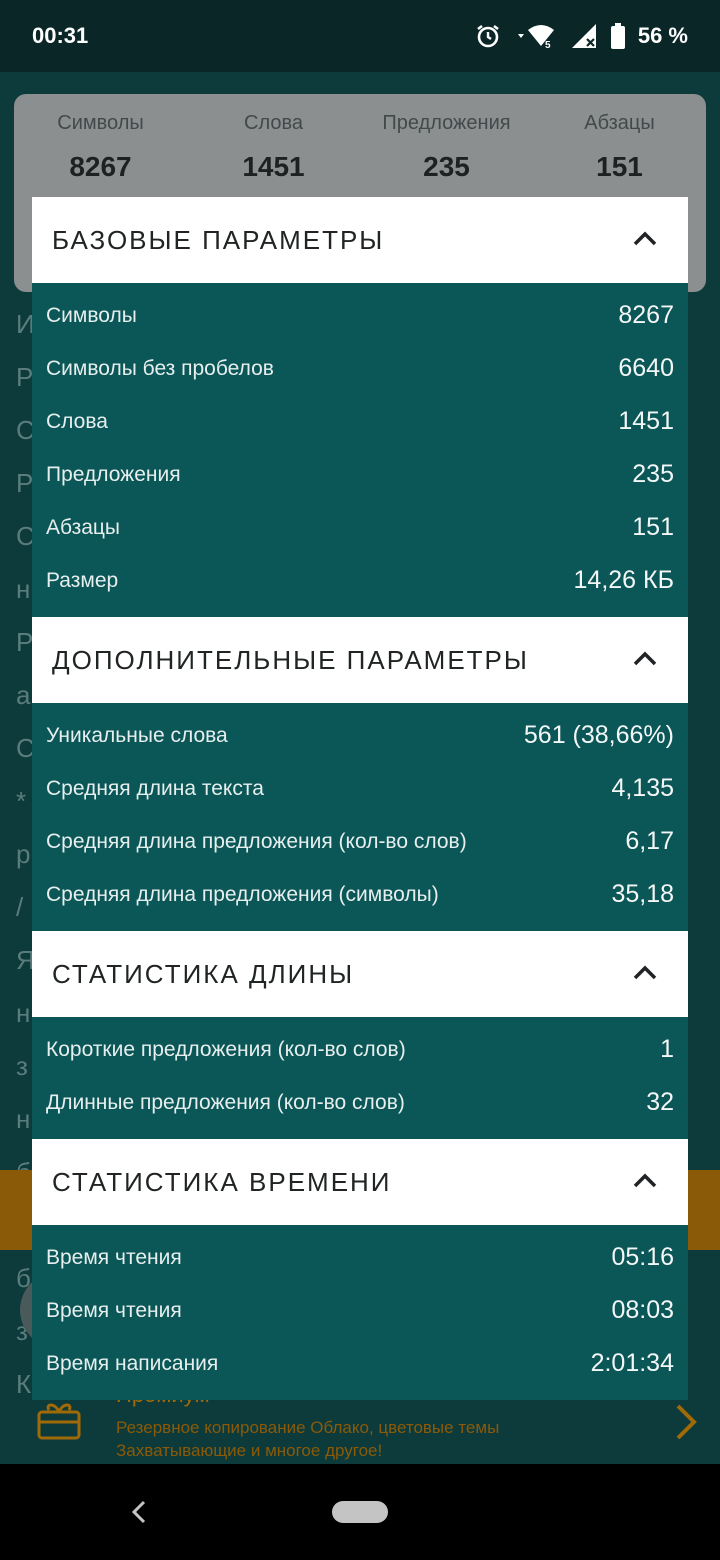 The height and width of the screenshot is (1560, 720). I want to click on summary-stat-label: Абзацы, so click(619, 123).